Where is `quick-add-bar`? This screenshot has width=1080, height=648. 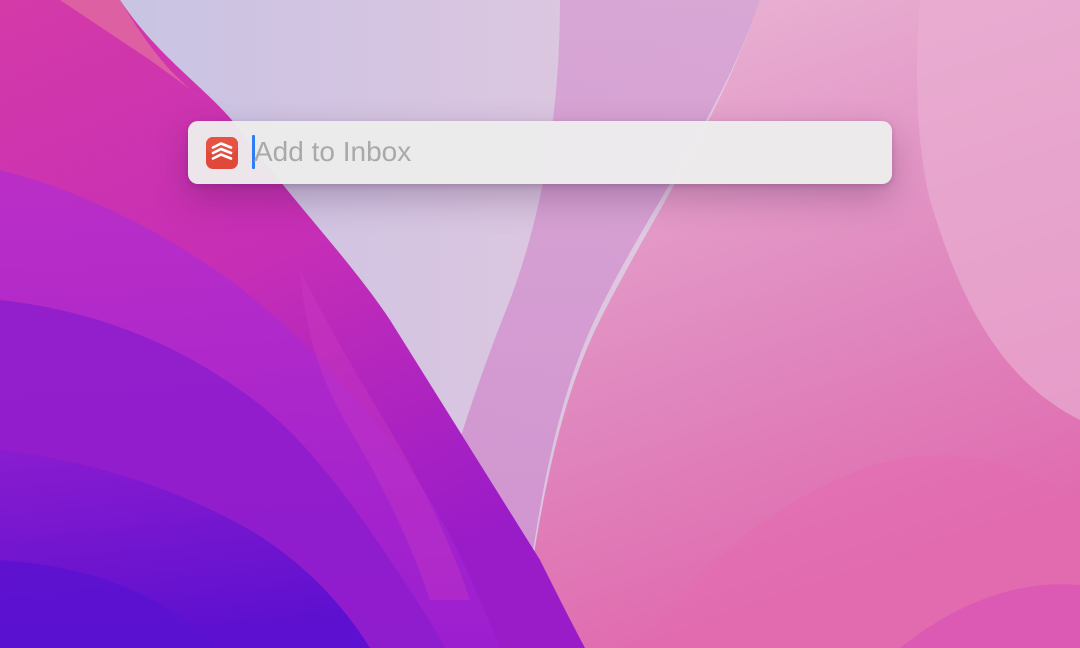
quick-add-bar is located at coordinates (540, 152).